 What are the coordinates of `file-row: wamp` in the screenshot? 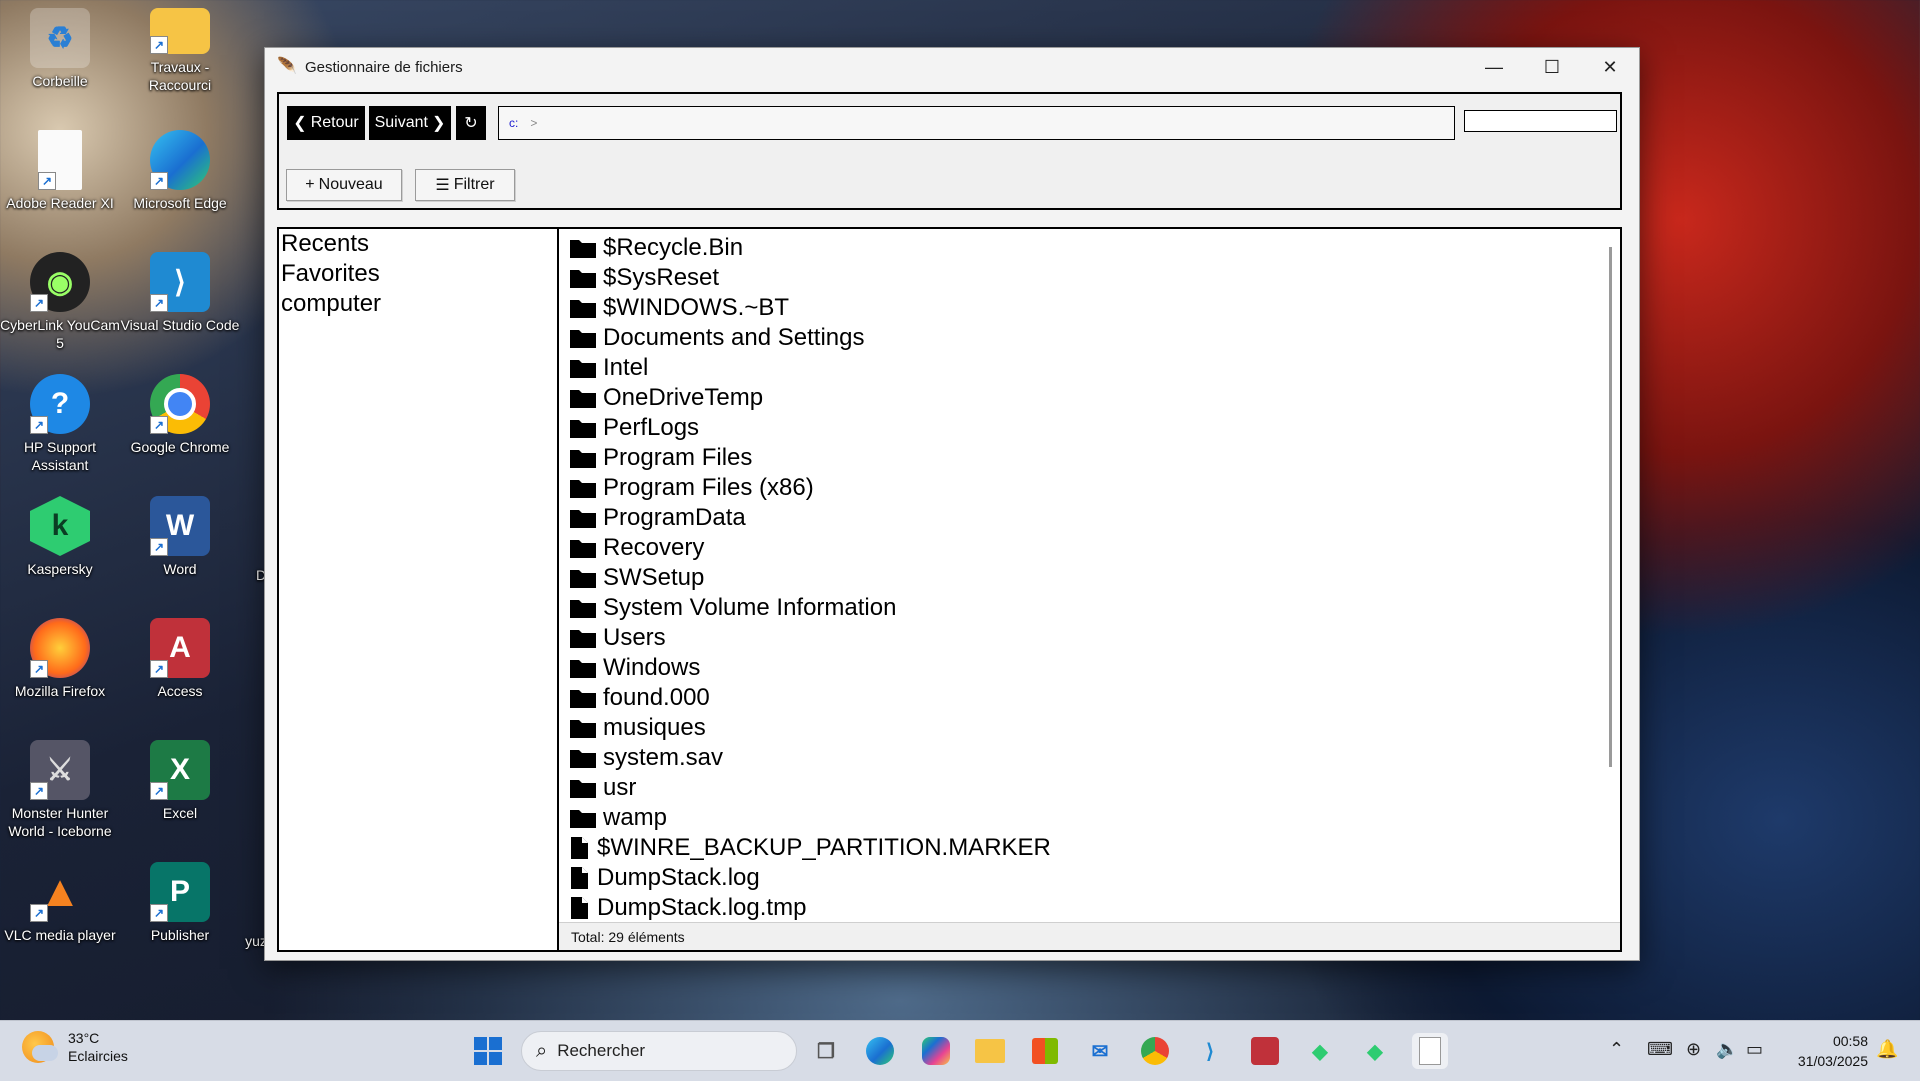 It's located at (810, 818).